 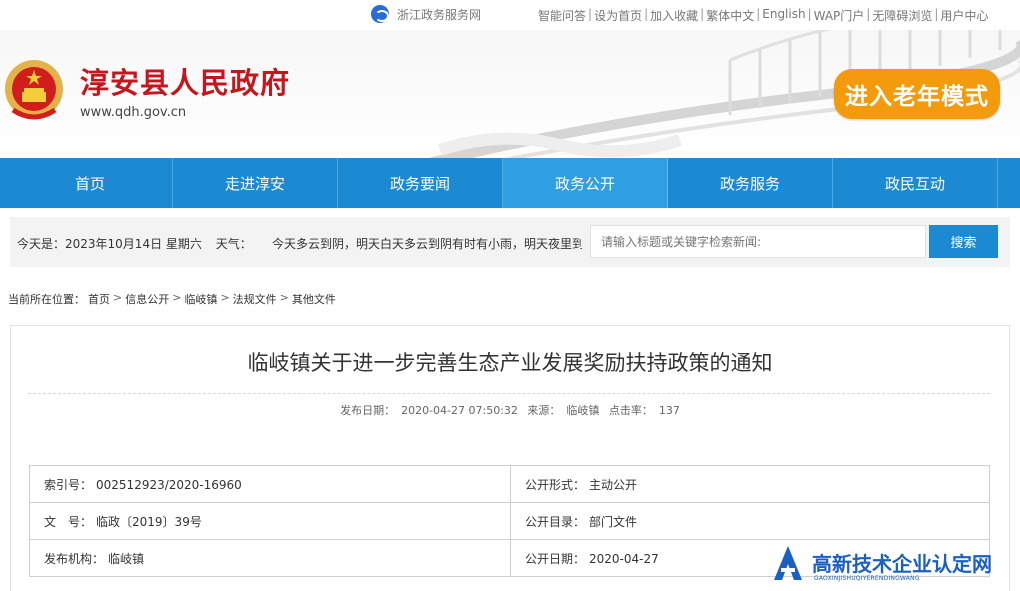 What do you see at coordinates (459, 410) in the screenshot?
I see `publish-date: 2020-04-27 07:50:32` at bounding box center [459, 410].